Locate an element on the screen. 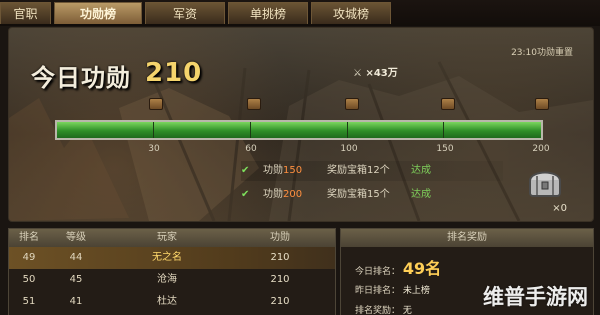 The height and width of the screenshot is (315, 600). table-cell-player: 沧海 is located at coordinates (167, 279).